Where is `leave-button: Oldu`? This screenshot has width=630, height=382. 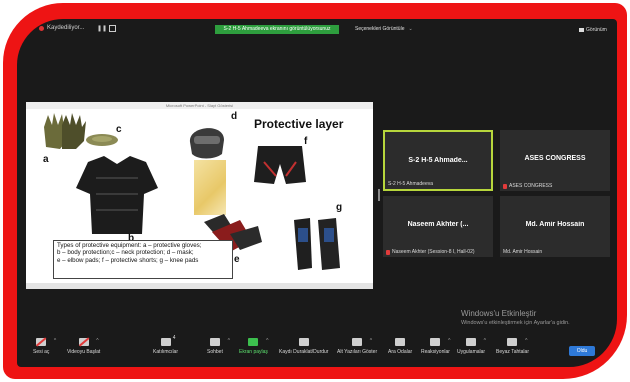 leave-button: Oldu is located at coordinates (582, 351).